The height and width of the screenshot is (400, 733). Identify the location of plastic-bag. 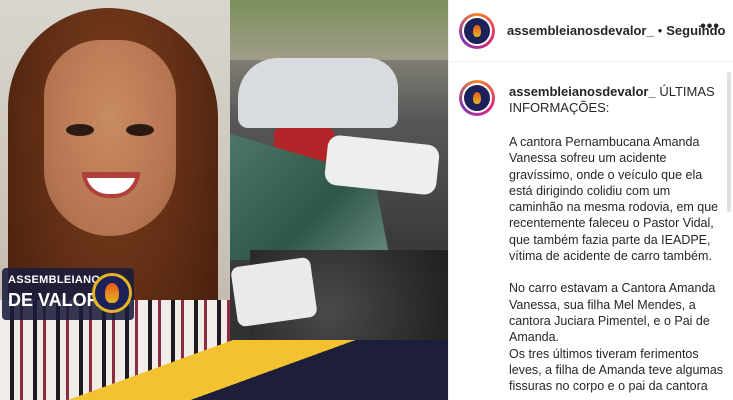
(274, 292).